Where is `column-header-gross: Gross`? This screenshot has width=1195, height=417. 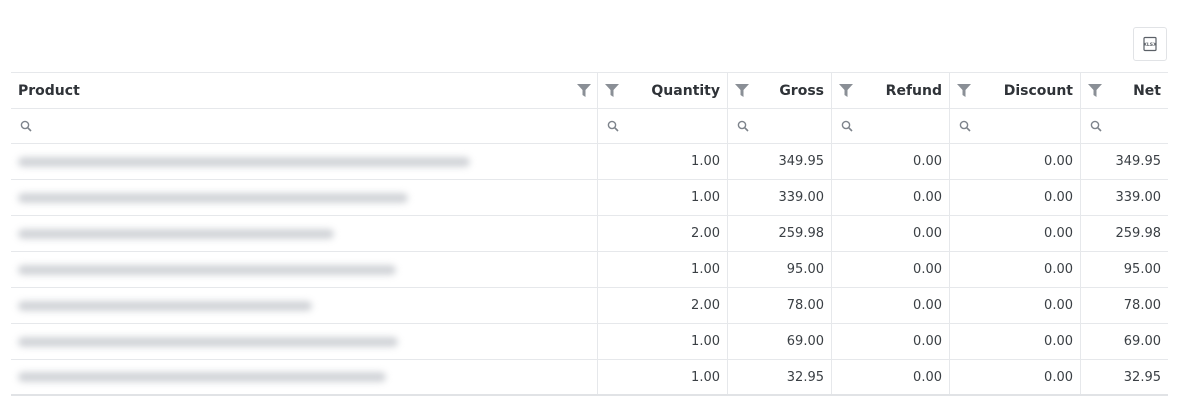 column-header-gross: Gross is located at coordinates (780, 90).